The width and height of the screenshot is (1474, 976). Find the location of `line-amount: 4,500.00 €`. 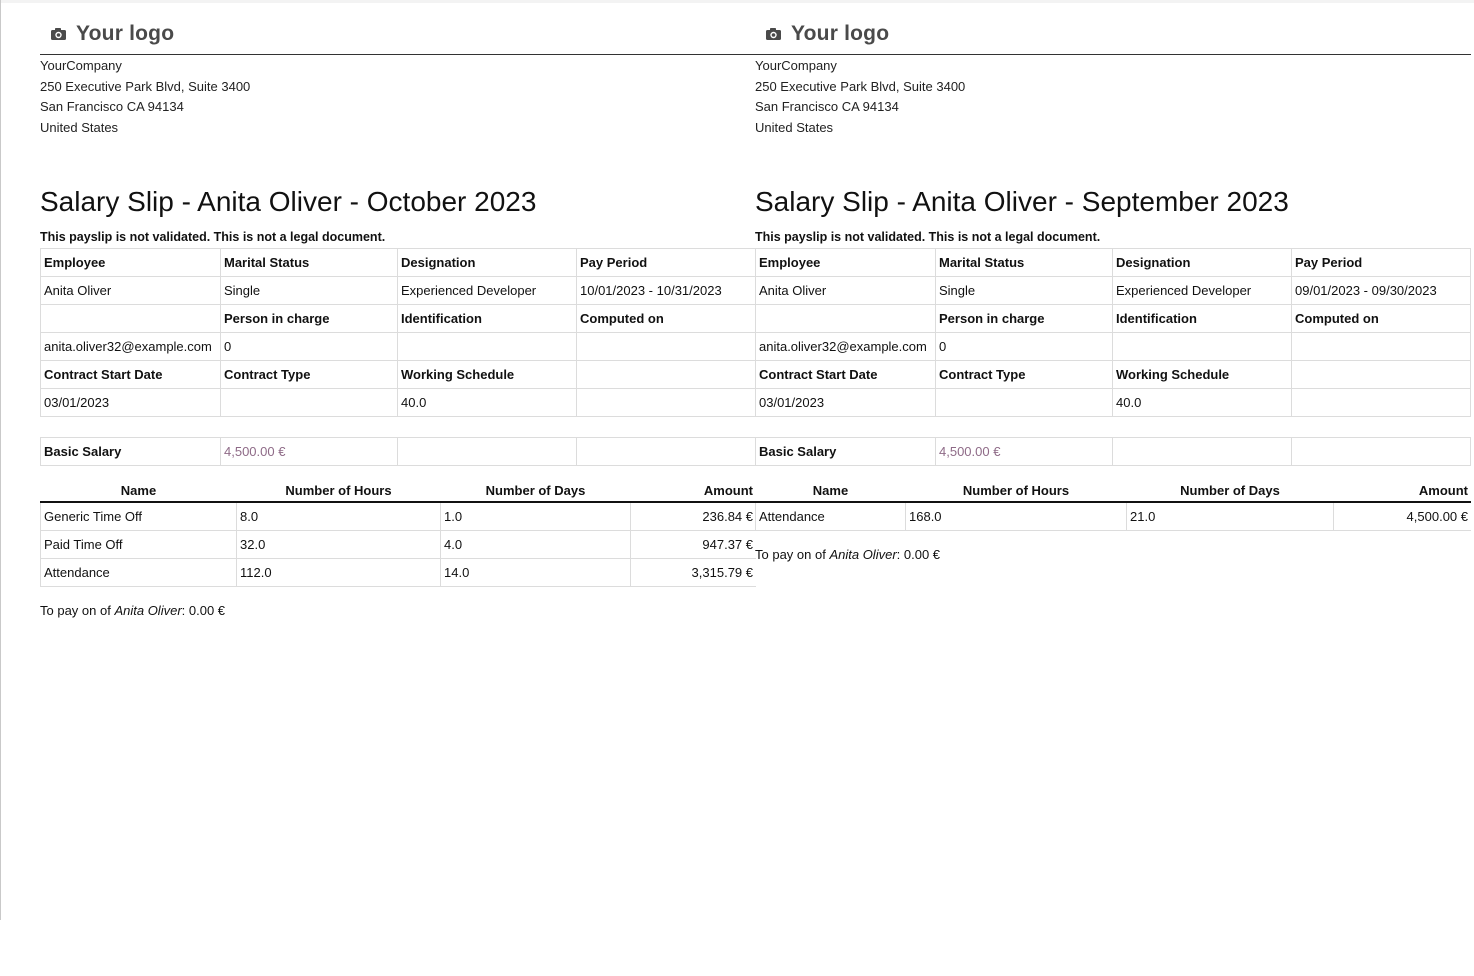

line-amount: 4,500.00 € is located at coordinates (1402, 516).